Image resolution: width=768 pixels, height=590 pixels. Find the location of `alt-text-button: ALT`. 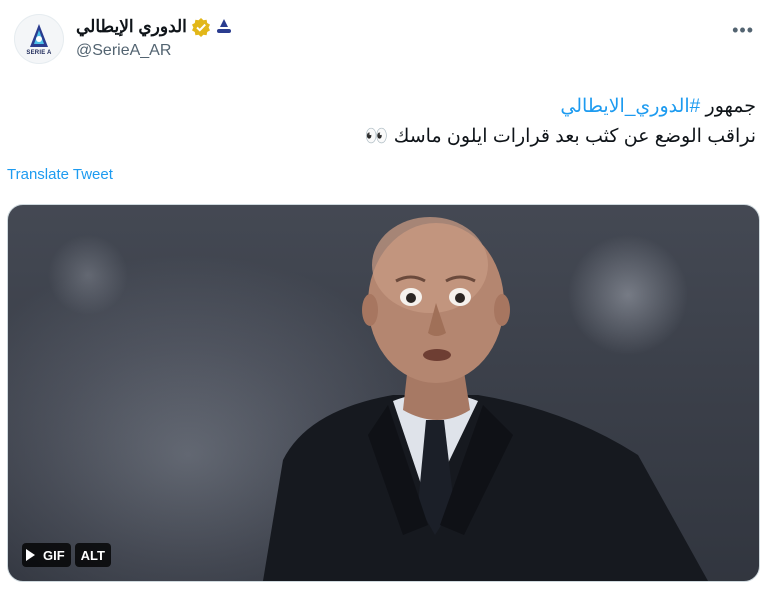

alt-text-button: ALT is located at coordinates (92, 555).